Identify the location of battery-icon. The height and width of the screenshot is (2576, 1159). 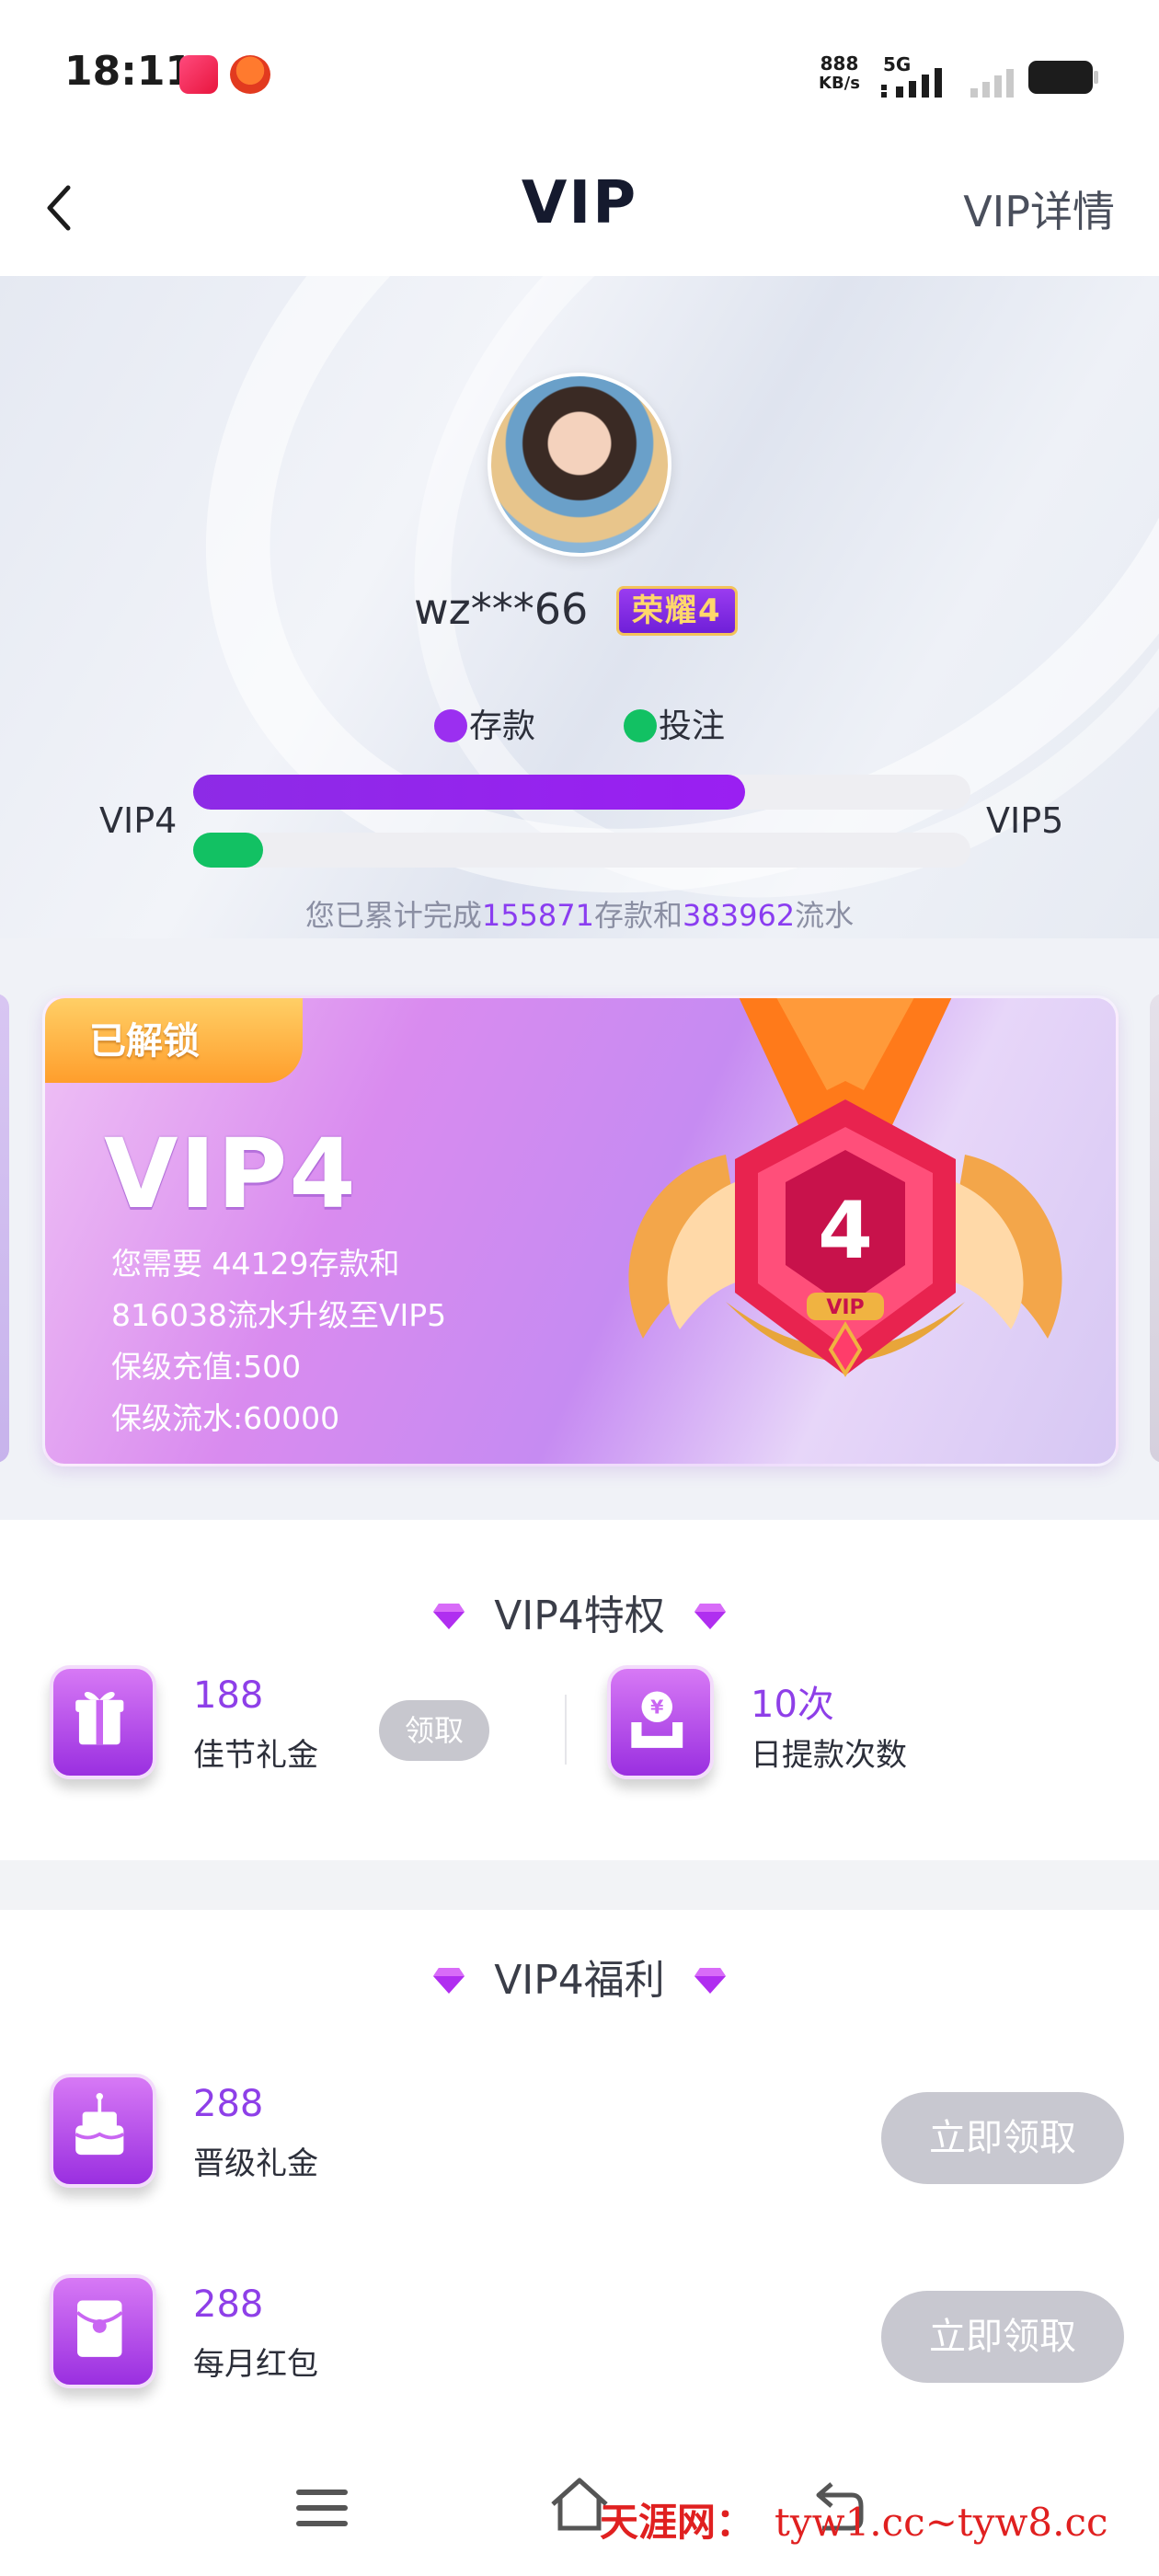
(1063, 77).